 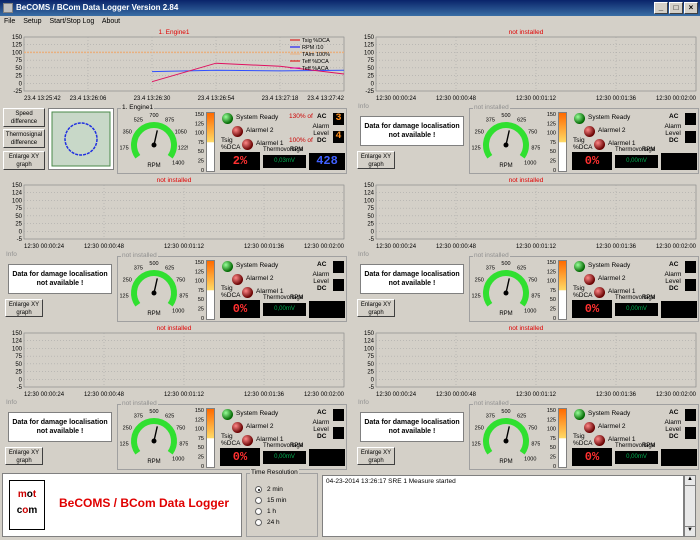 What do you see at coordinates (9, 21) in the screenshot?
I see `menu-file: File` at bounding box center [9, 21].